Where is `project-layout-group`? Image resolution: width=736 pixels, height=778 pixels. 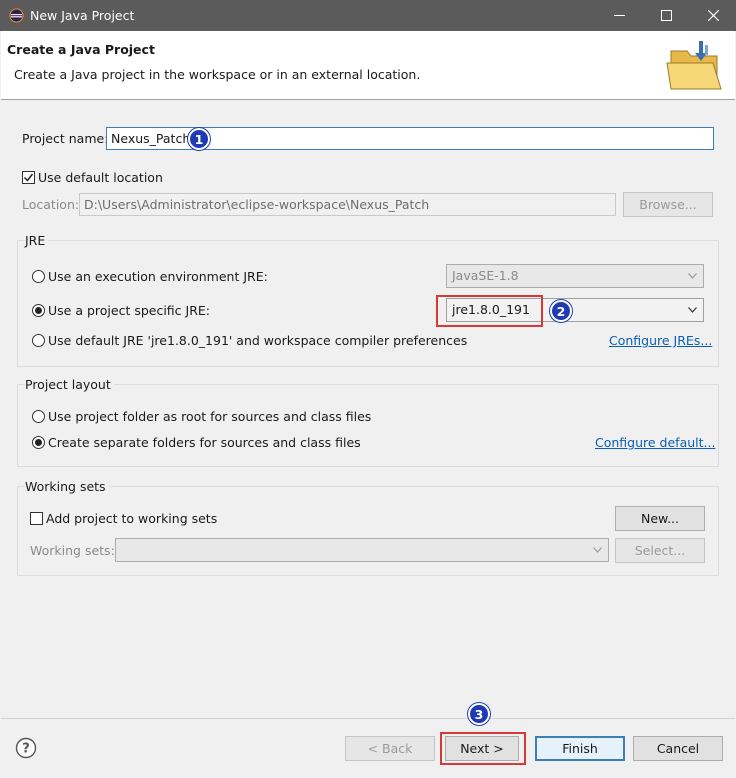 project-layout-group is located at coordinates (368, 425).